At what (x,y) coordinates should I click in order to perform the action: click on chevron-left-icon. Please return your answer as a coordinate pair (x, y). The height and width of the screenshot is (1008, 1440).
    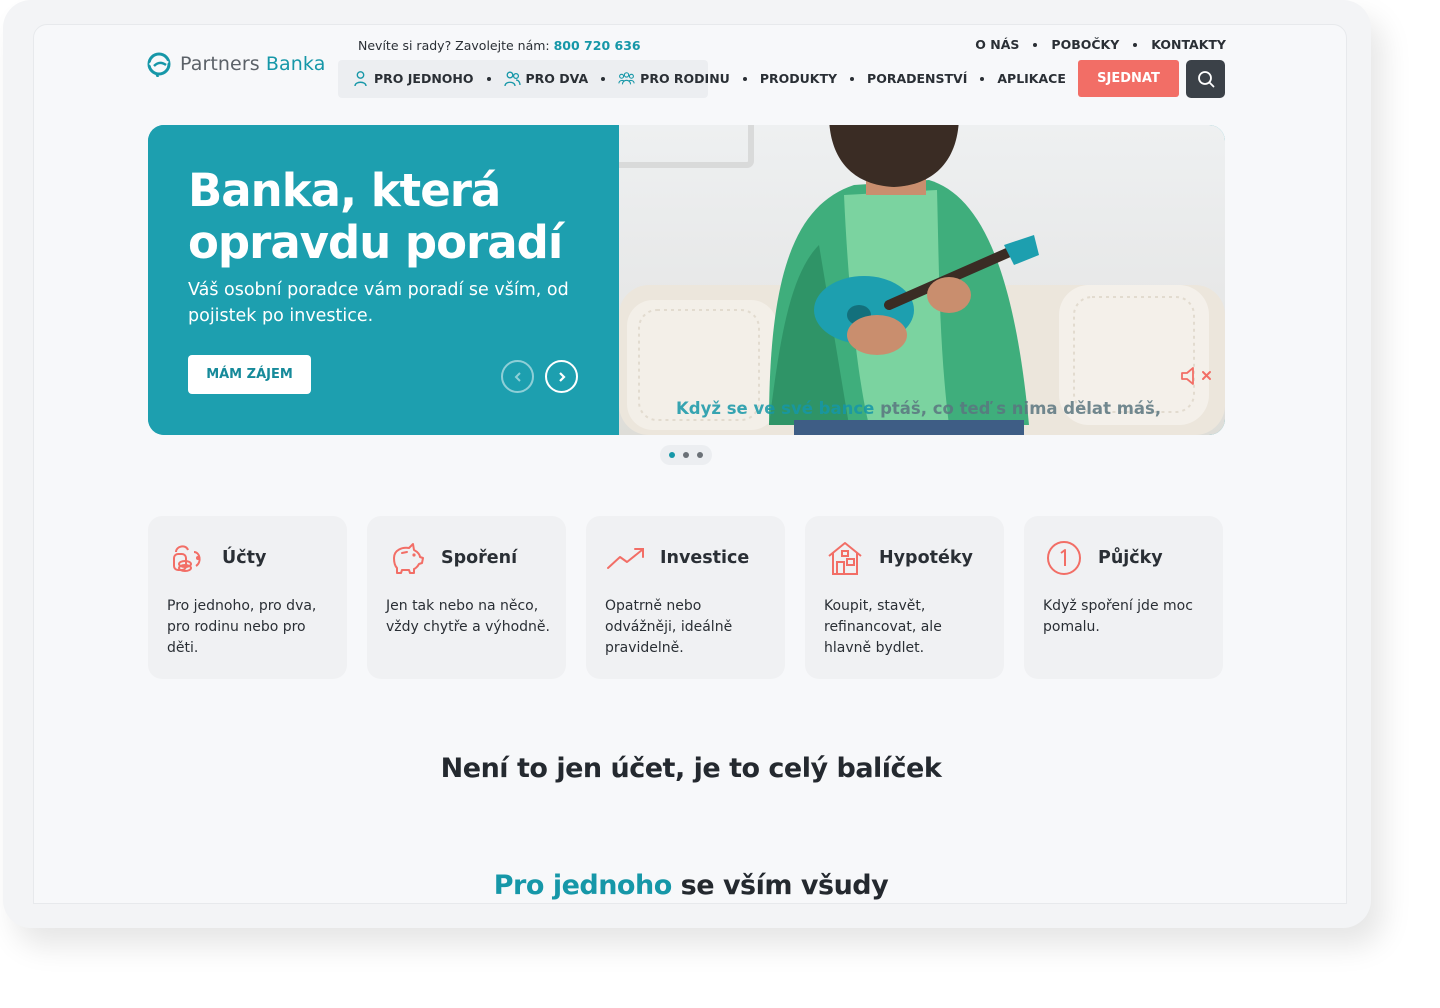
    Looking at the image, I should click on (517, 376).